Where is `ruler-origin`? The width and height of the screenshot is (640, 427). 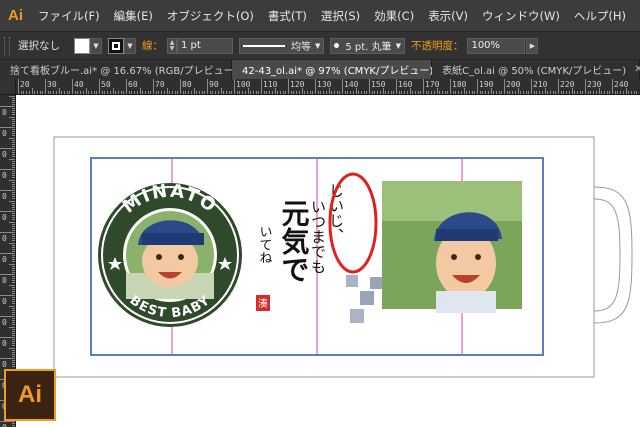 ruler-origin is located at coordinates (8, 87).